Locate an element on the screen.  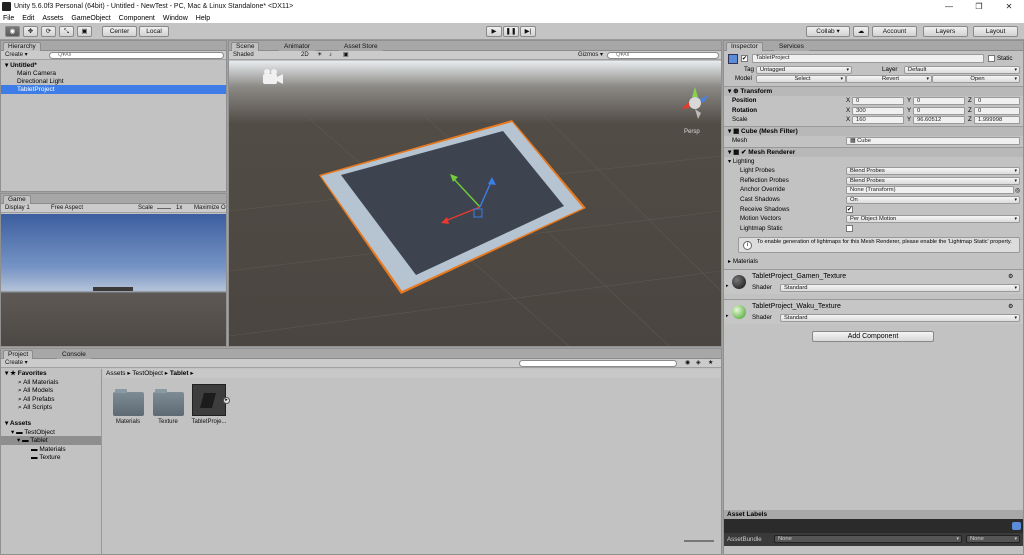
cast-shadows-dropdown: On is located at coordinates (933, 200).